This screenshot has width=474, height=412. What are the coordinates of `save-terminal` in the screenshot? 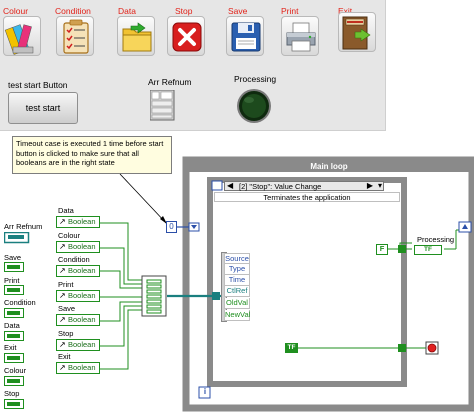 It's located at (14, 267).